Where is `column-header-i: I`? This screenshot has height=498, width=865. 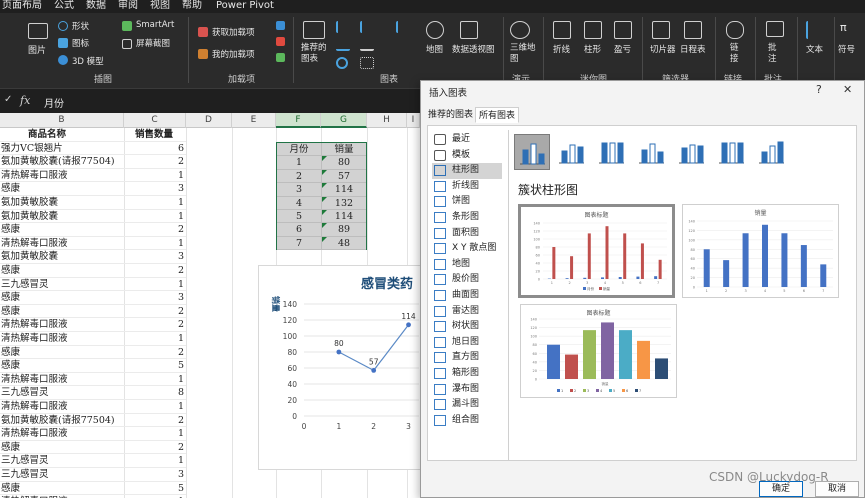
column-header-i: I is located at coordinates (413, 120).